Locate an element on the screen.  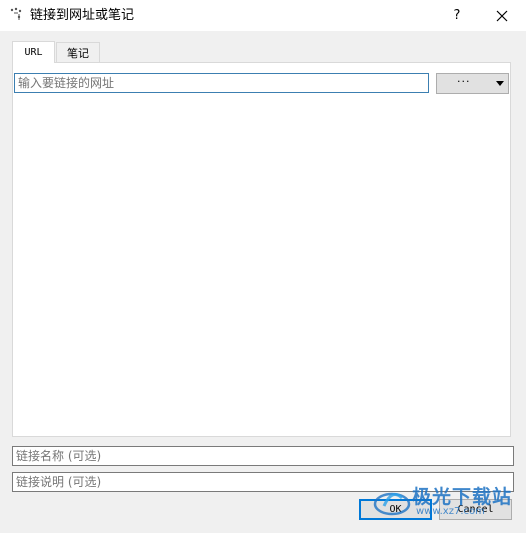
more-options-label: ··· is located at coordinates (464, 81).